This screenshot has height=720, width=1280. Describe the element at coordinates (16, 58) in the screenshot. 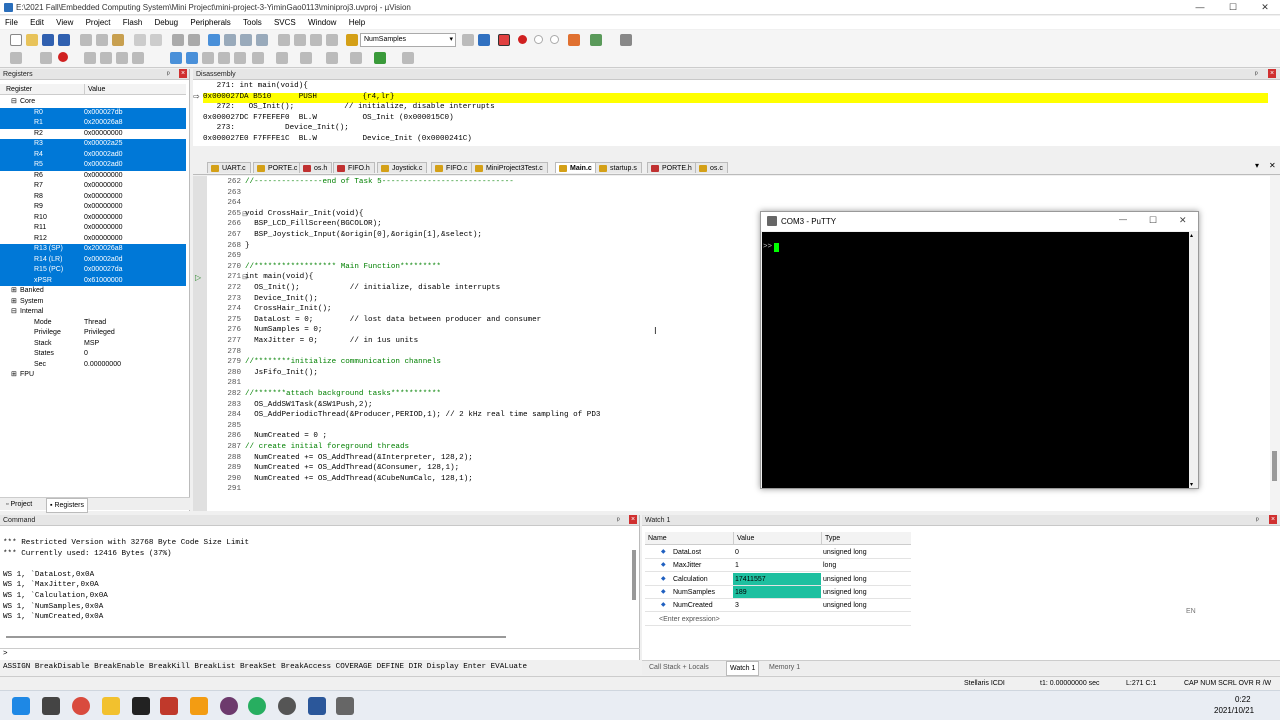

I see `reset-icon` at that location.